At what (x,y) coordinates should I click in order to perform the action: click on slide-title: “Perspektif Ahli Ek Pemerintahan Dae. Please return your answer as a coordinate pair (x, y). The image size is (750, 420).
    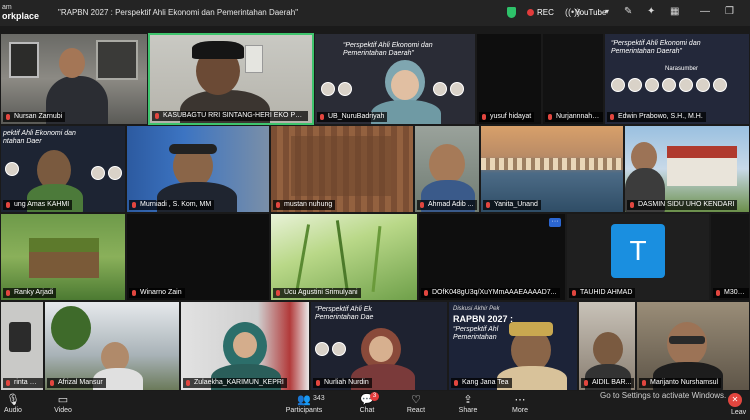
    Looking at the image, I should click on (380, 314).